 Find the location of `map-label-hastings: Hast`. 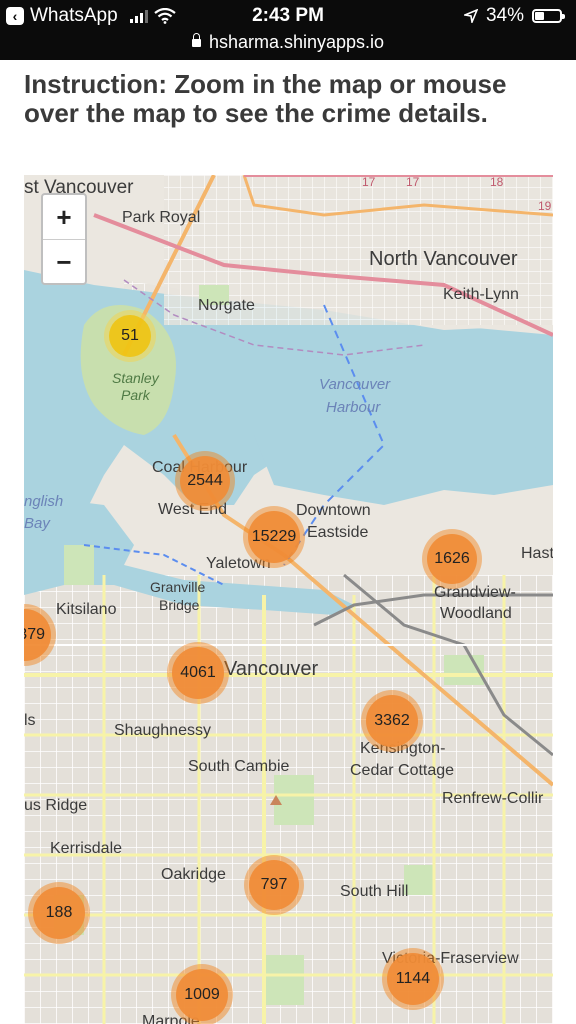

map-label-hastings: Hast is located at coordinates (537, 553).